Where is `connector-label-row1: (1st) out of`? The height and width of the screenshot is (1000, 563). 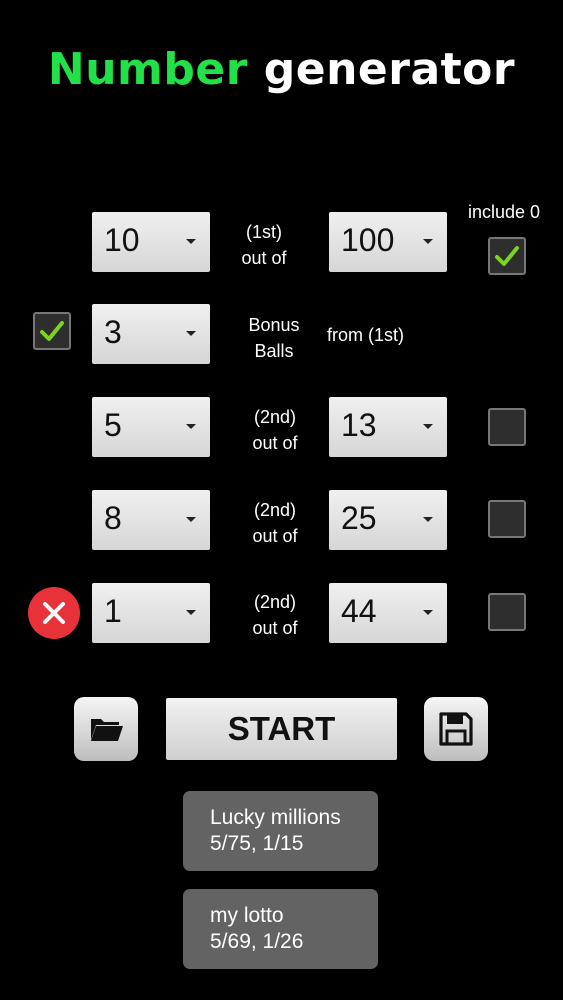 connector-label-row1: (1st) out of is located at coordinates (264, 245).